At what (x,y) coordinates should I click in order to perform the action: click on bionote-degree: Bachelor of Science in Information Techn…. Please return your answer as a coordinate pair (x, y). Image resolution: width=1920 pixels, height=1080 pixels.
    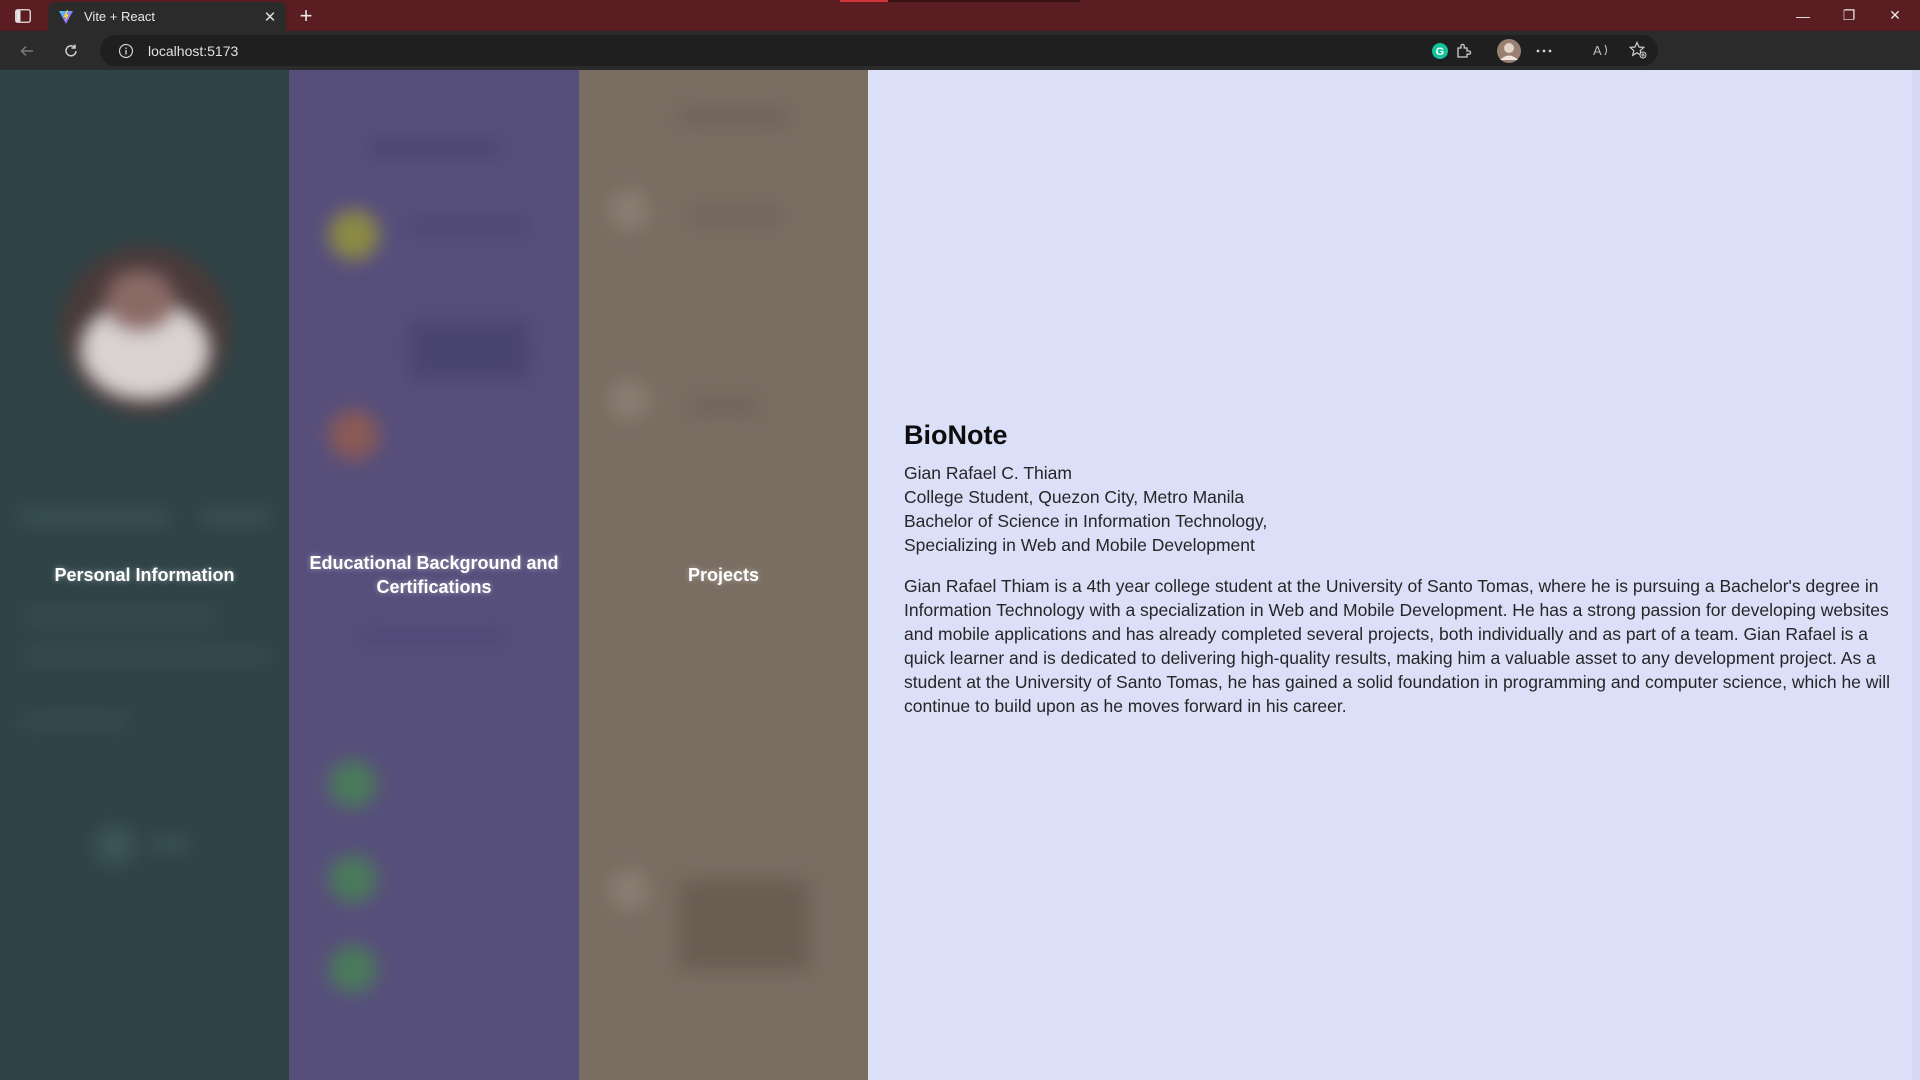
    Looking at the image, I should click on (1086, 521).